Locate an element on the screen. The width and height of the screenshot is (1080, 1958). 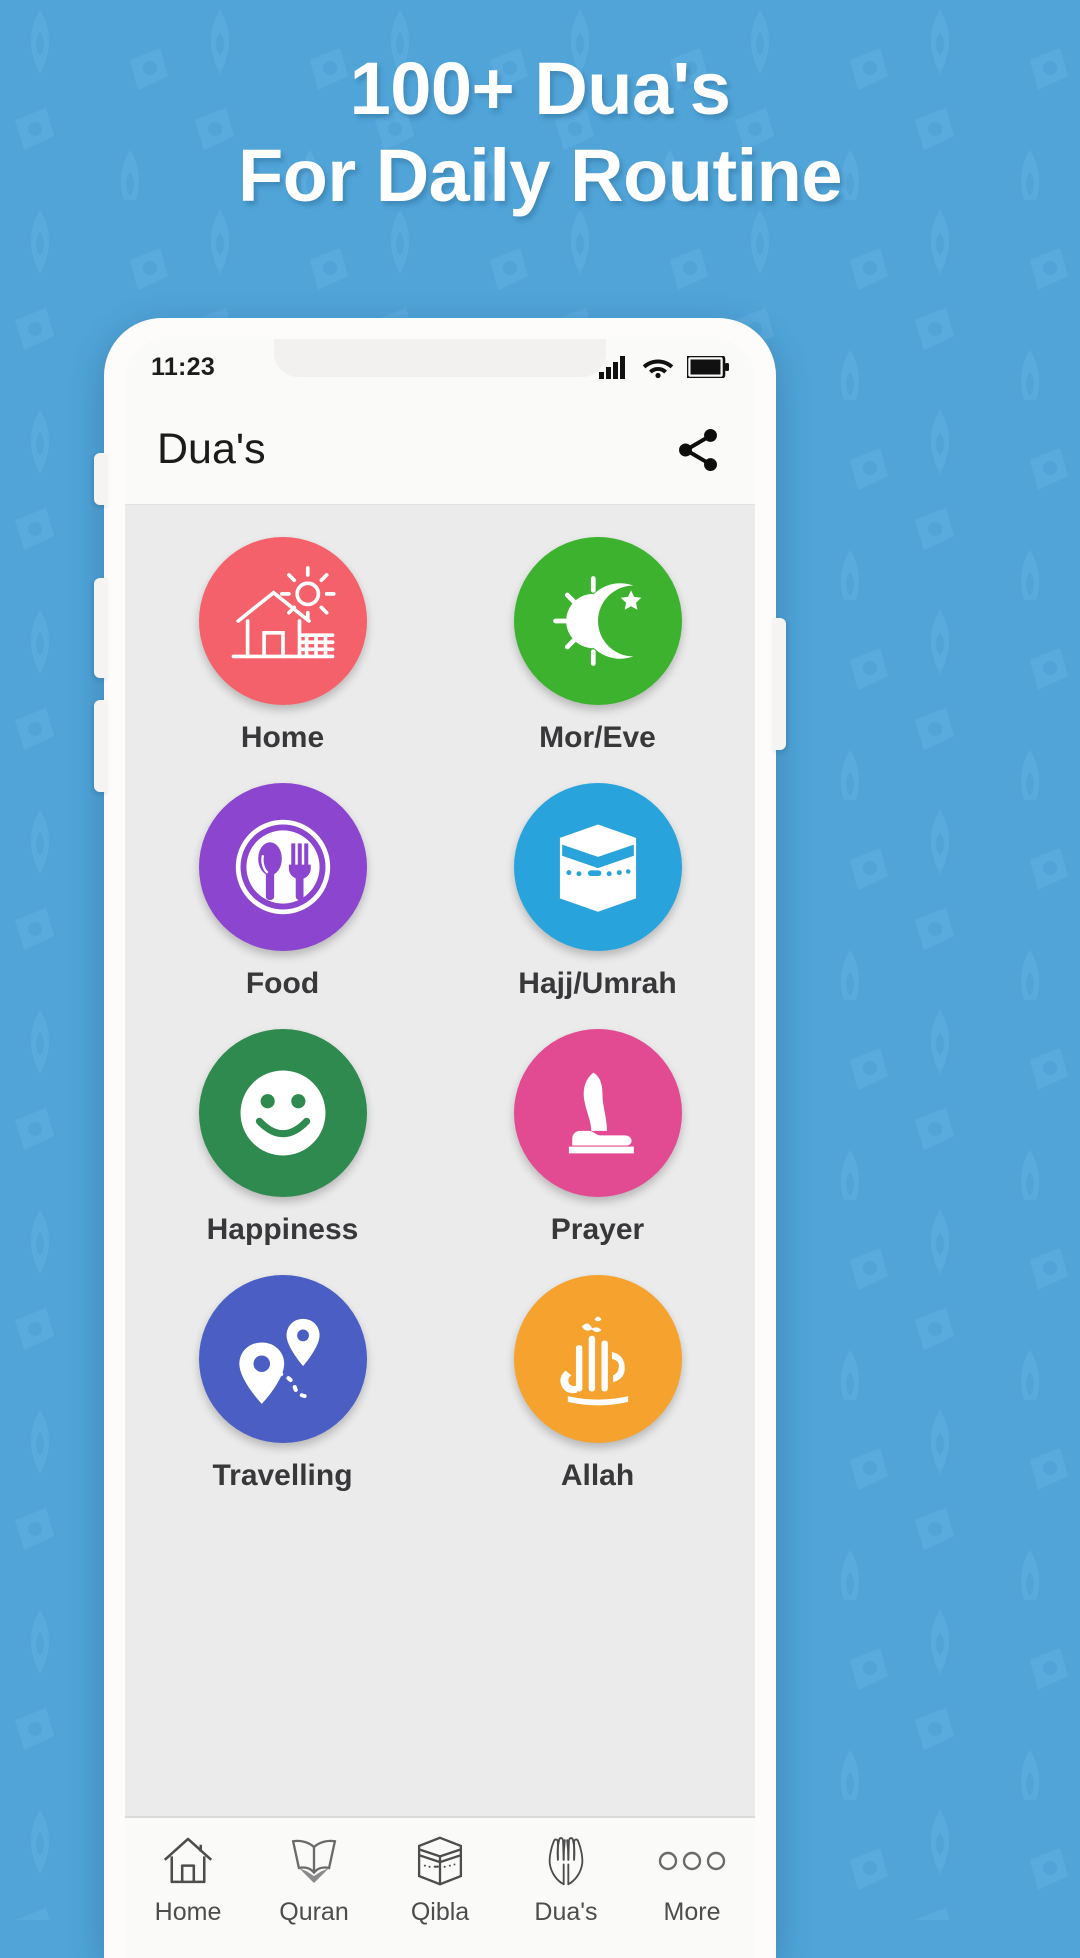
nav-item-qibla: Qibla is located at coordinates (440, 1877).